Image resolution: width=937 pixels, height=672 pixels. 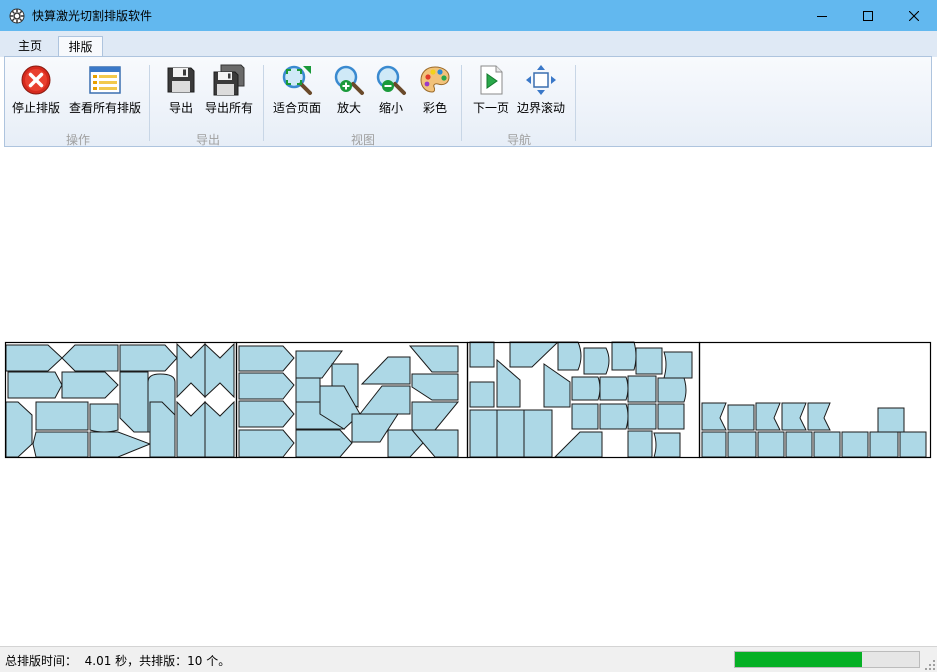 I want to click on progress-bar, so click(x=827, y=659).